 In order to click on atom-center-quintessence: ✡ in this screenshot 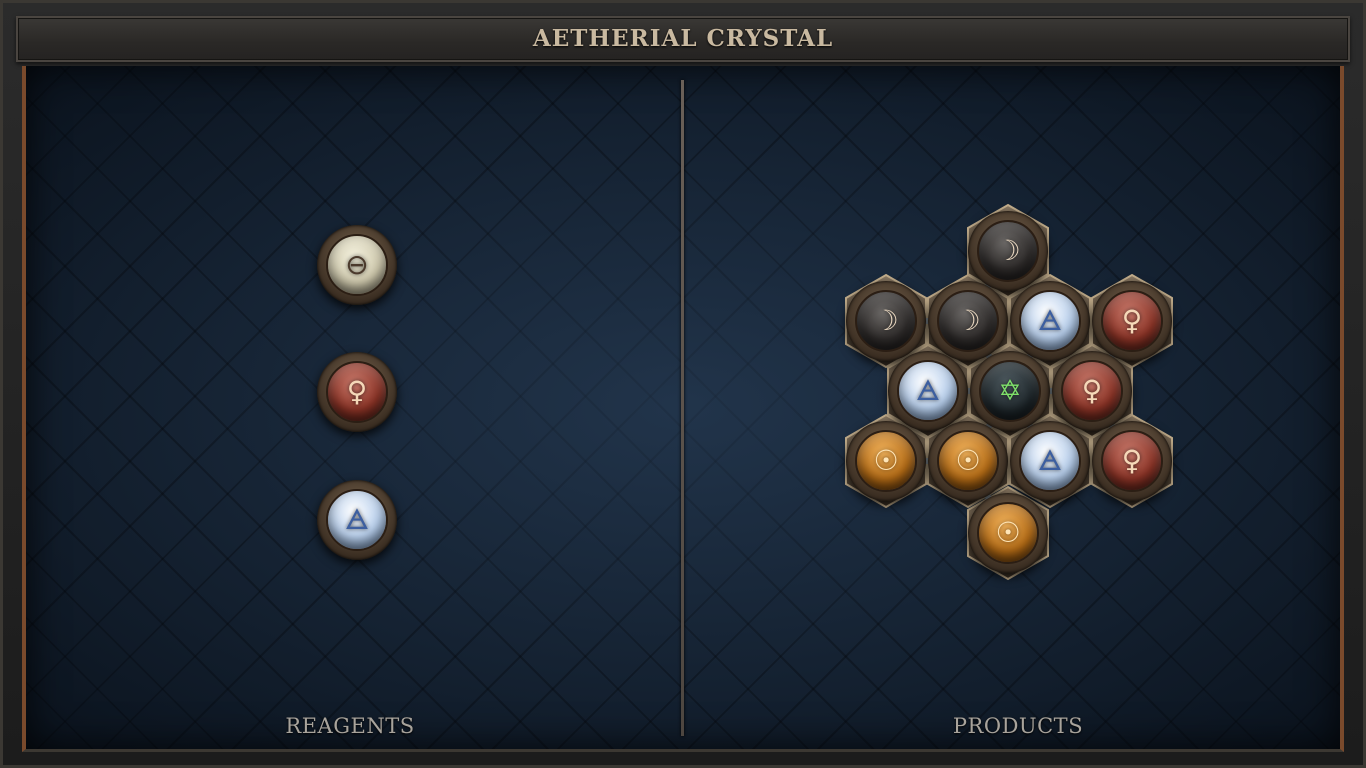, I will do `click(1010, 391)`.